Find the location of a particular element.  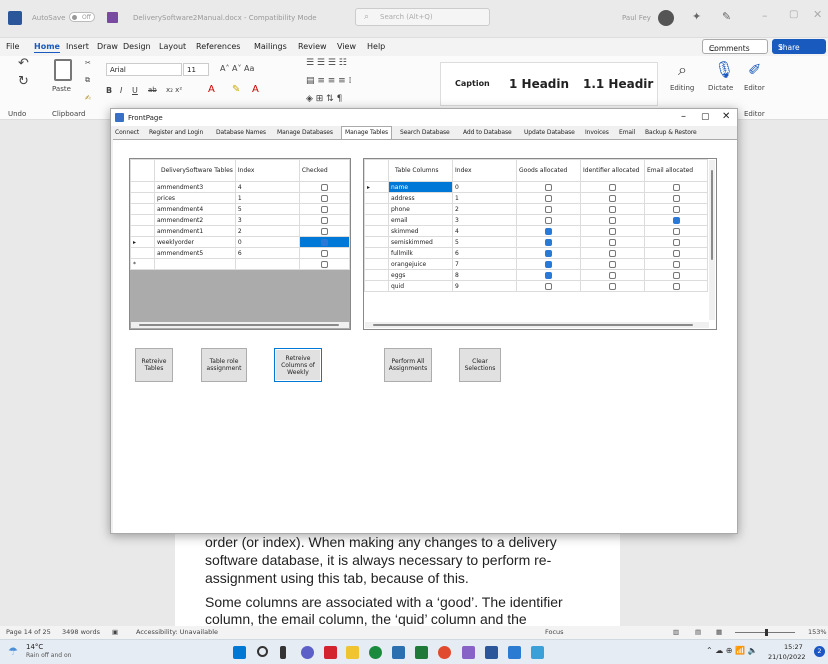

columns-grid-vscroll is located at coordinates (712, 240).